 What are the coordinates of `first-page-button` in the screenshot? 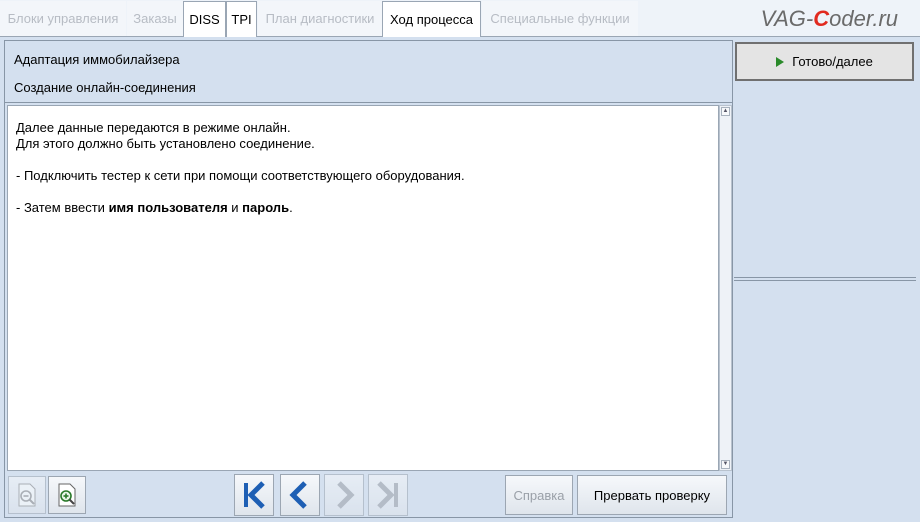 It's located at (254, 495).